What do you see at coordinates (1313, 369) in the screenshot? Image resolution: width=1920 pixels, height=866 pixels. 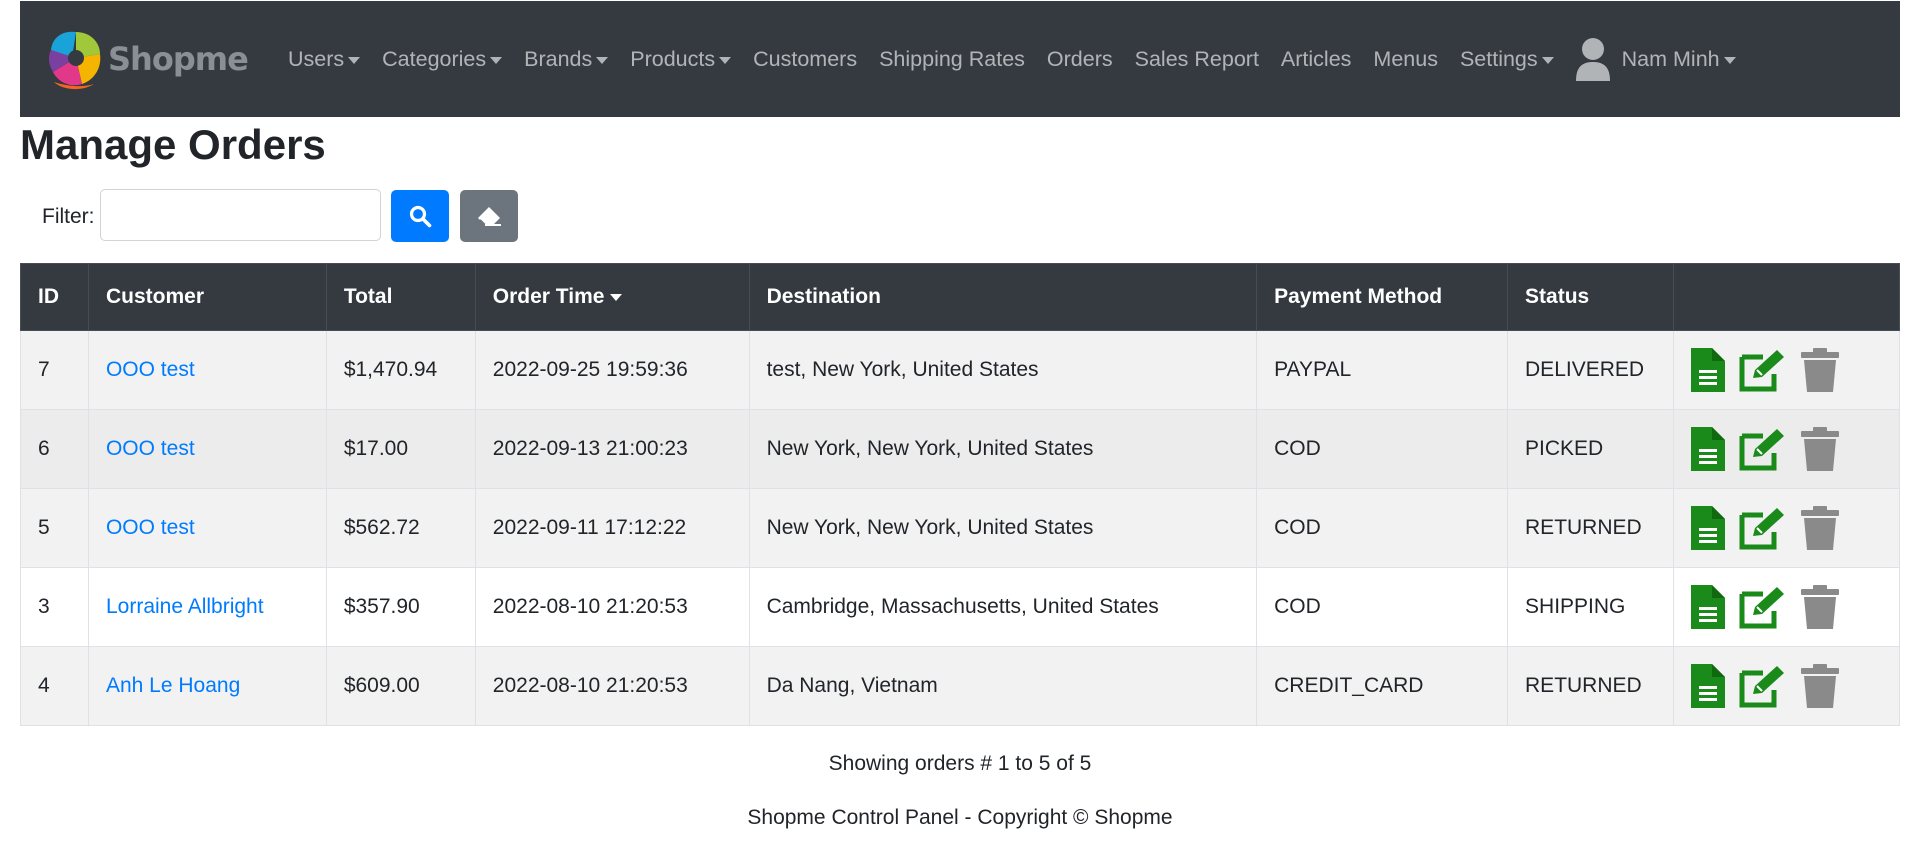 I see `payment-method: PAYPAL` at bounding box center [1313, 369].